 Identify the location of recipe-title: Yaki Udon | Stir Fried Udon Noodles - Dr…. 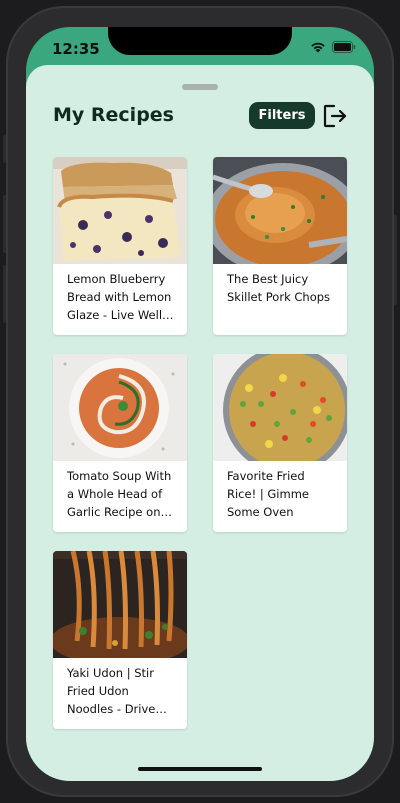
(111, 691).